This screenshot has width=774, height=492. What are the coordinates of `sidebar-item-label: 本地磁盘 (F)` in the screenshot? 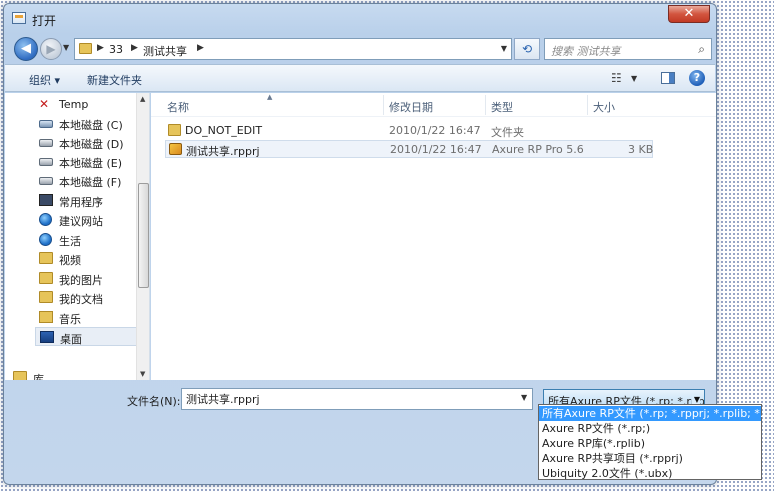 It's located at (90, 182).